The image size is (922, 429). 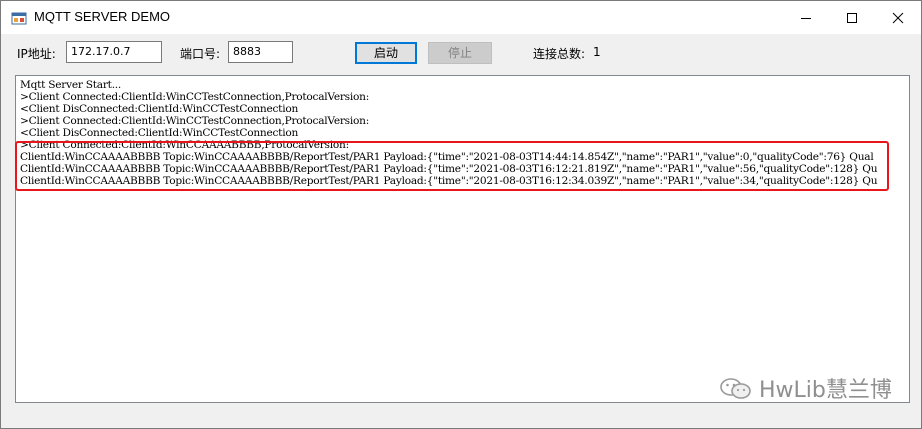 I want to click on maximize-button, so click(x=852, y=17).